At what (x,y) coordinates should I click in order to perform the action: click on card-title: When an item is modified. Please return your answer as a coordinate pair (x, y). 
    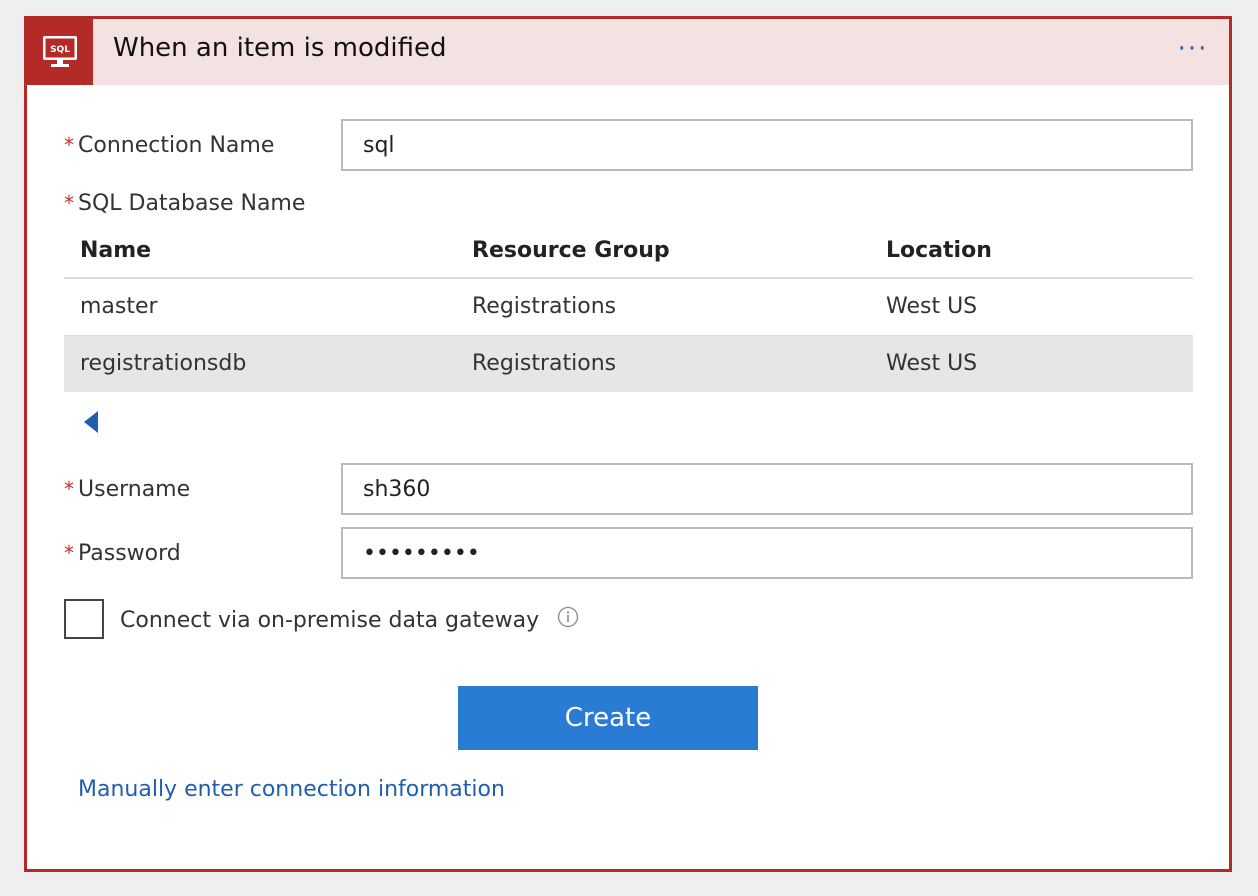
    Looking at the image, I should click on (280, 48).